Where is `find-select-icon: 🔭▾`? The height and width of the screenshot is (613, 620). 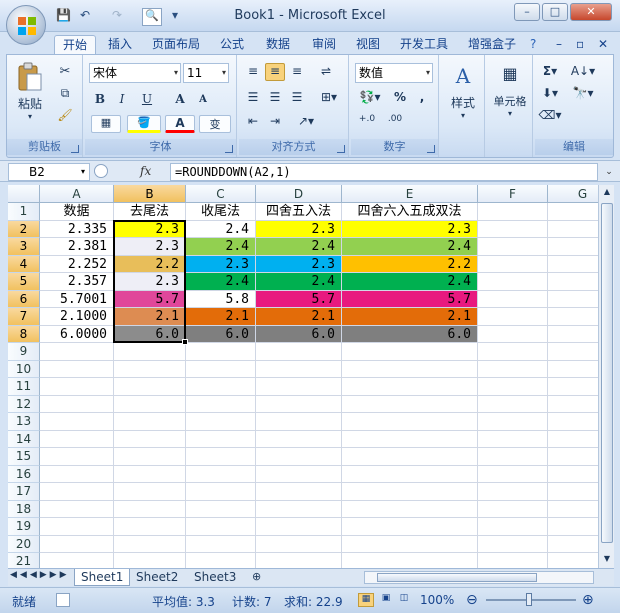
find-select-icon: 🔭▾ is located at coordinates (583, 94).